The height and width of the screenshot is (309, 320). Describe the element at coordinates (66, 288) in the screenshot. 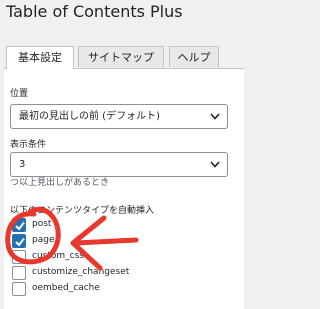

I see `oembed-cache-checkbox-label: oembed_cache` at that location.